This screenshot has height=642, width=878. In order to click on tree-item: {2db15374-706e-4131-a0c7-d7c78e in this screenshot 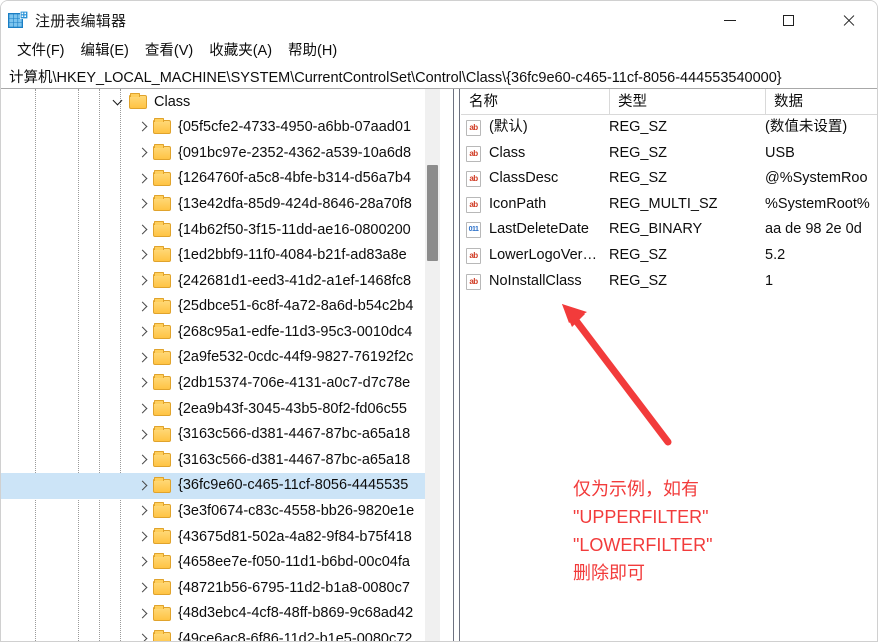, I will do `click(219, 384)`.